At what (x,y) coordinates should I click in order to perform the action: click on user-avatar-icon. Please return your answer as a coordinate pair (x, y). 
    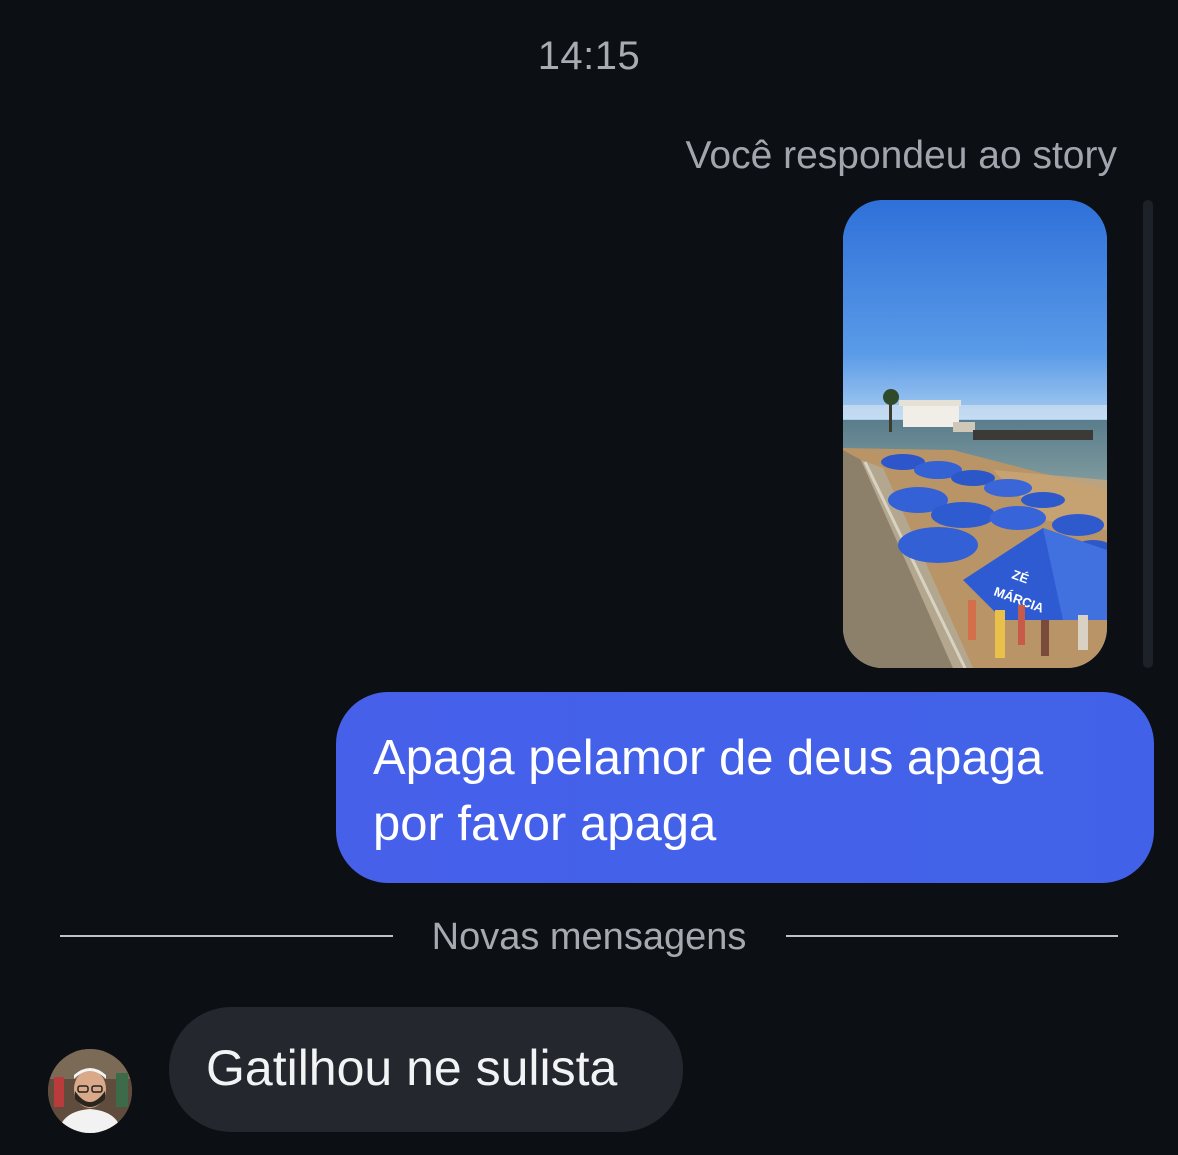
    Looking at the image, I should click on (90, 1091).